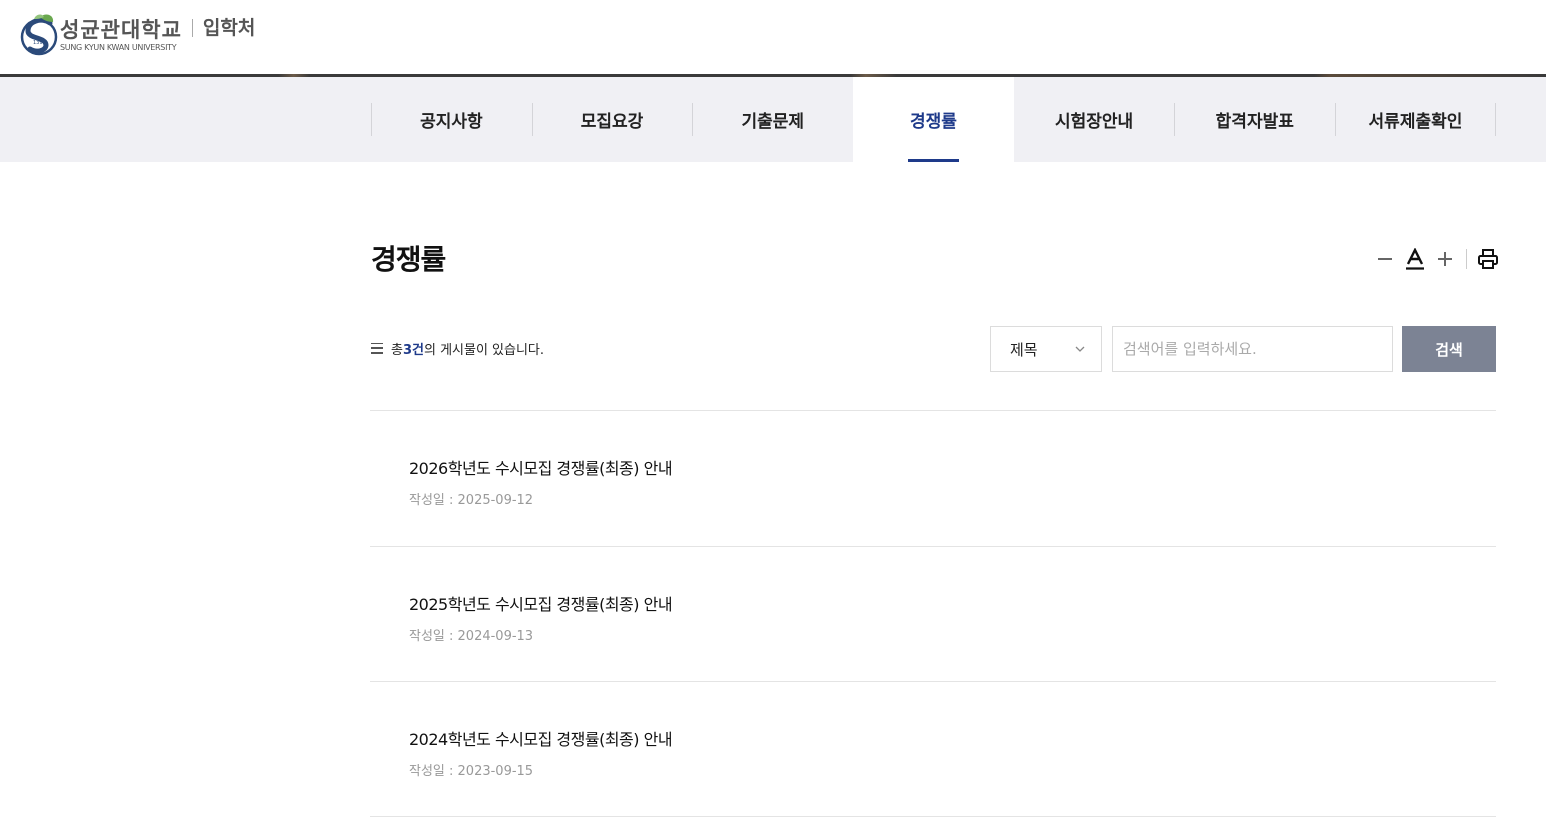  I want to click on logo-department: 입학처, so click(229, 28).